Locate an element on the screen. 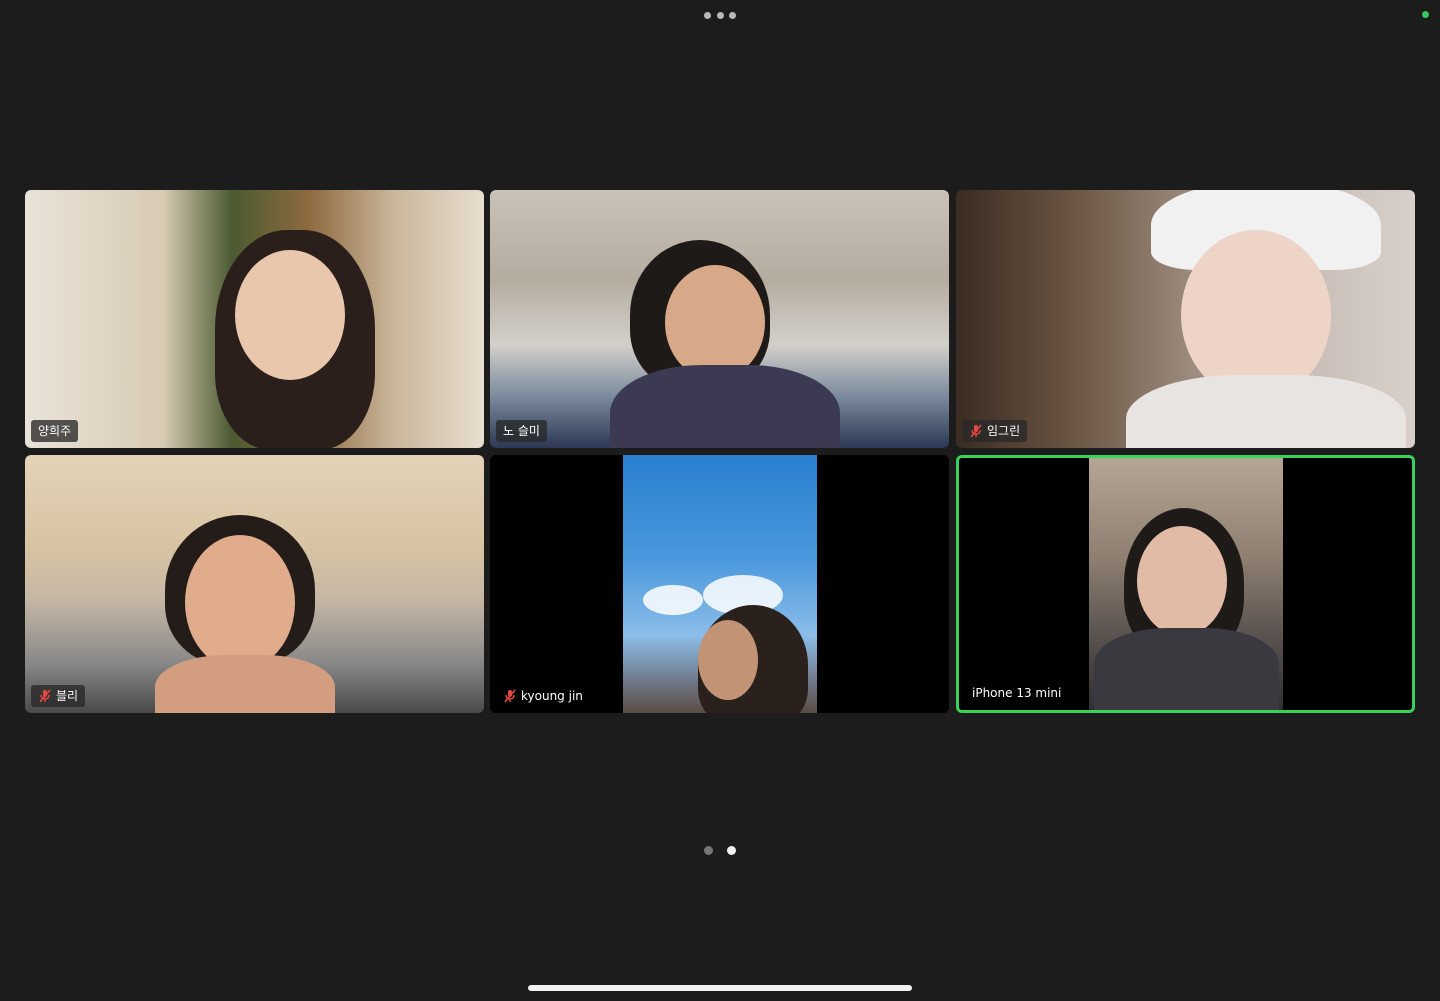 Image resolution: width=1440 pixels, height=1001 pixels. participant-name: 노 슬미 is located at coordinates (521, 431).